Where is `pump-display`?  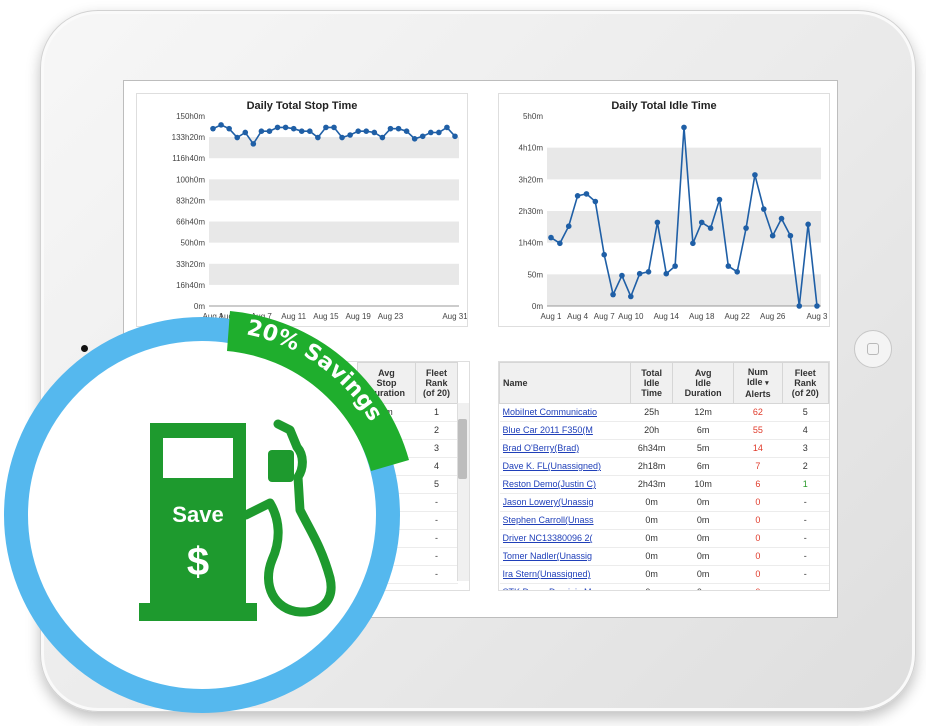
pump-display is located at coordinates (198, 458).